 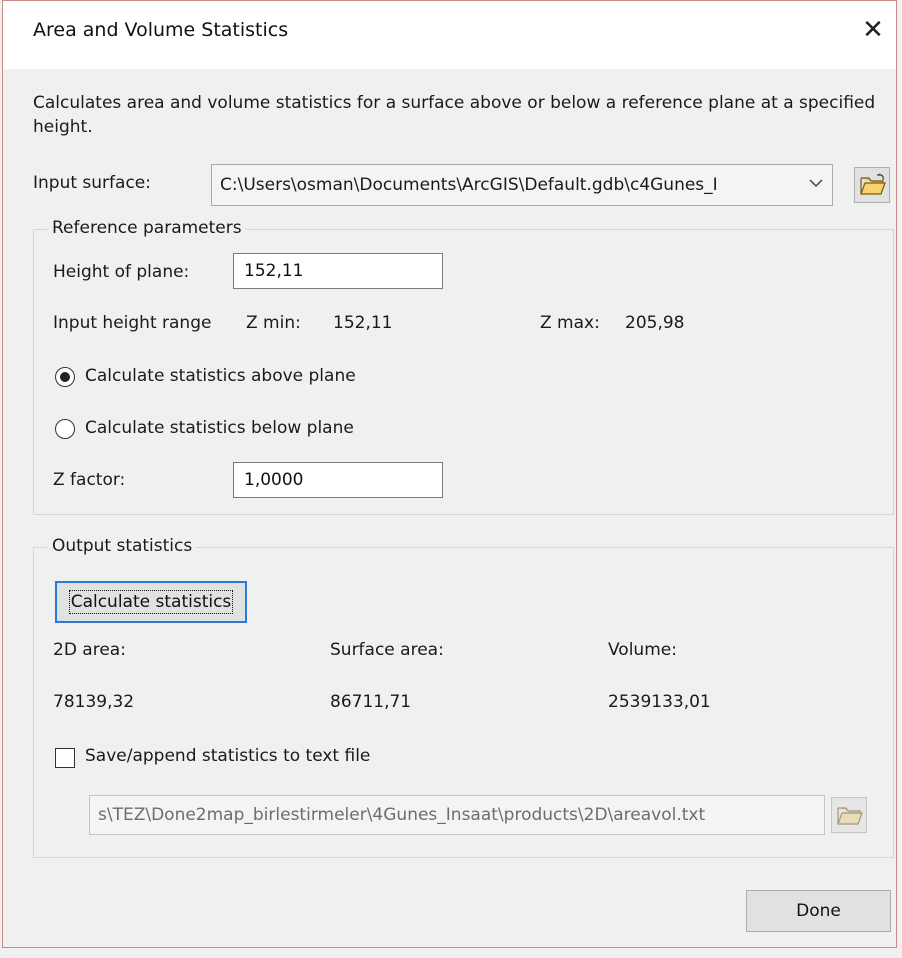 I want to click on volume-value: 2539133,01, so click(x=659, y=702).